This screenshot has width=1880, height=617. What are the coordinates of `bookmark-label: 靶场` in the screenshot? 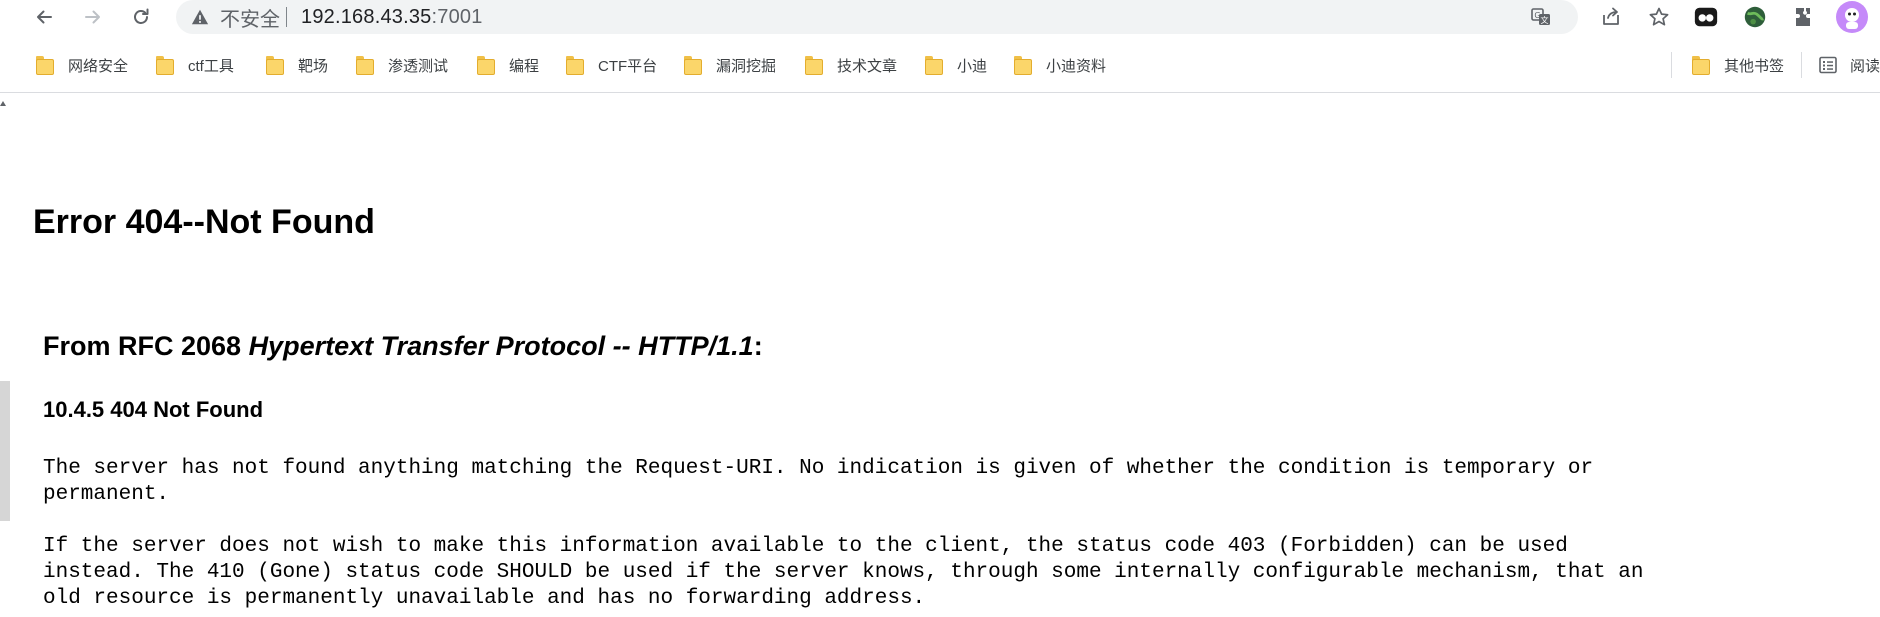 It's located at (313, 66).